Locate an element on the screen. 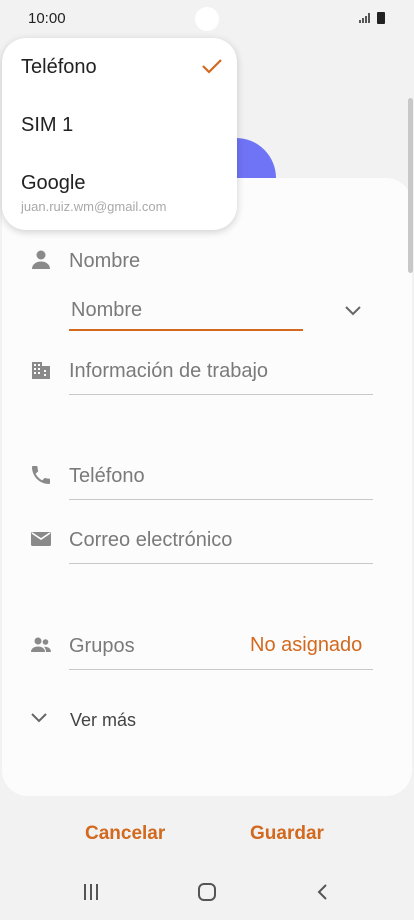 This screenshot has width=414, height=920. email-underline is located at coordinates (221, 563).